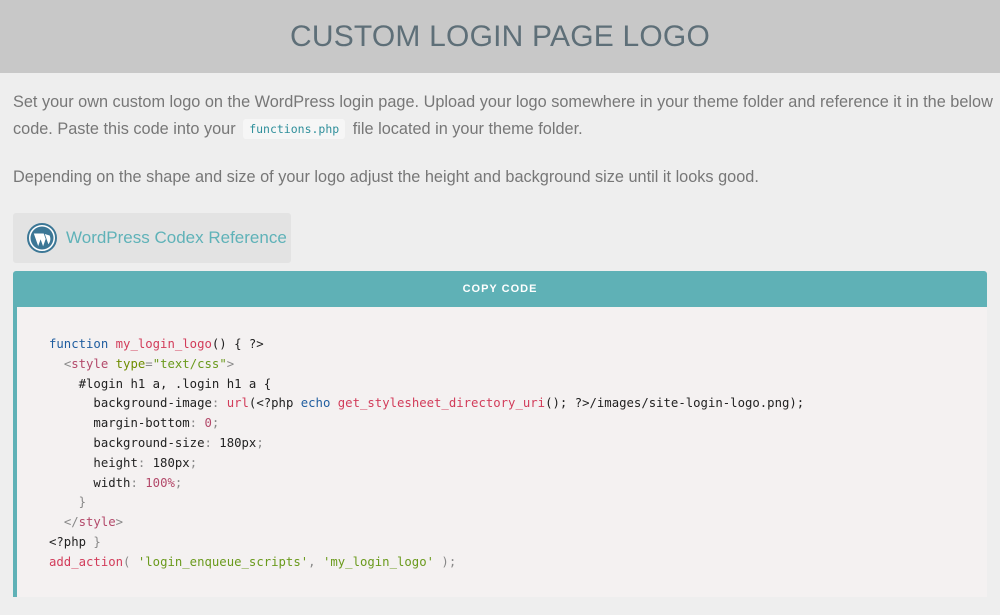 Image resolution: width=1000 pixels, height=615 pixels. I want to click on page-title: CUSTOM LOGIN PAGE LOGO, so click(500, 36).